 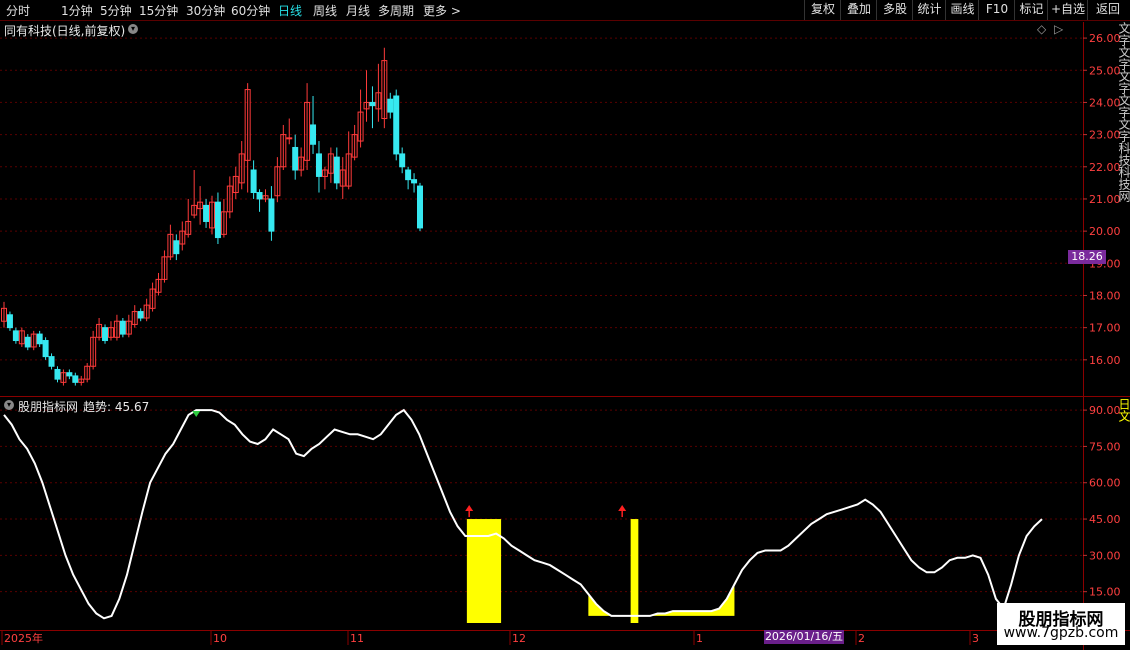 What do you see at coordinates (699, 638) in the screenshot?
I see `date-axis-label: 1` at bounding box center [699, 638].